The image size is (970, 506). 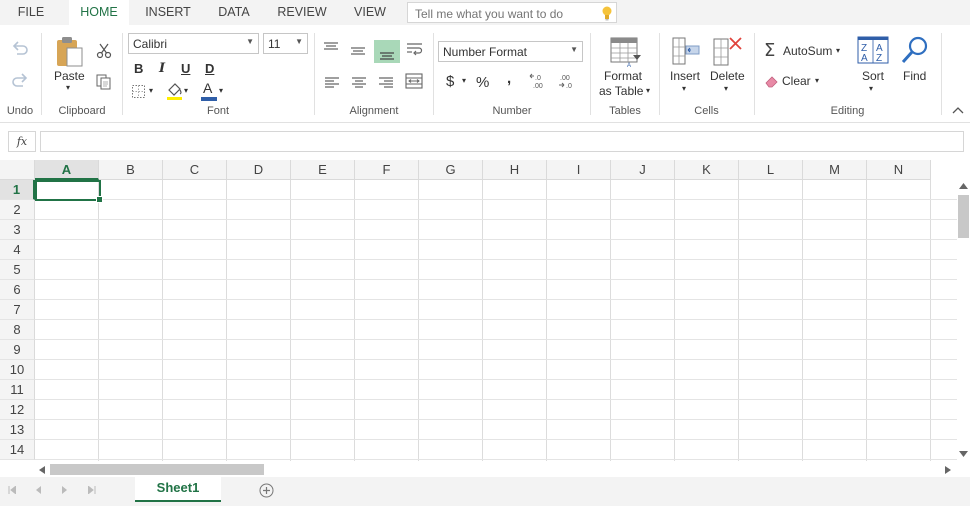 What do you see at coordinates (643, 170) in the screenshot?
I see `column-header-j: J` at bounding box center [643, 170].